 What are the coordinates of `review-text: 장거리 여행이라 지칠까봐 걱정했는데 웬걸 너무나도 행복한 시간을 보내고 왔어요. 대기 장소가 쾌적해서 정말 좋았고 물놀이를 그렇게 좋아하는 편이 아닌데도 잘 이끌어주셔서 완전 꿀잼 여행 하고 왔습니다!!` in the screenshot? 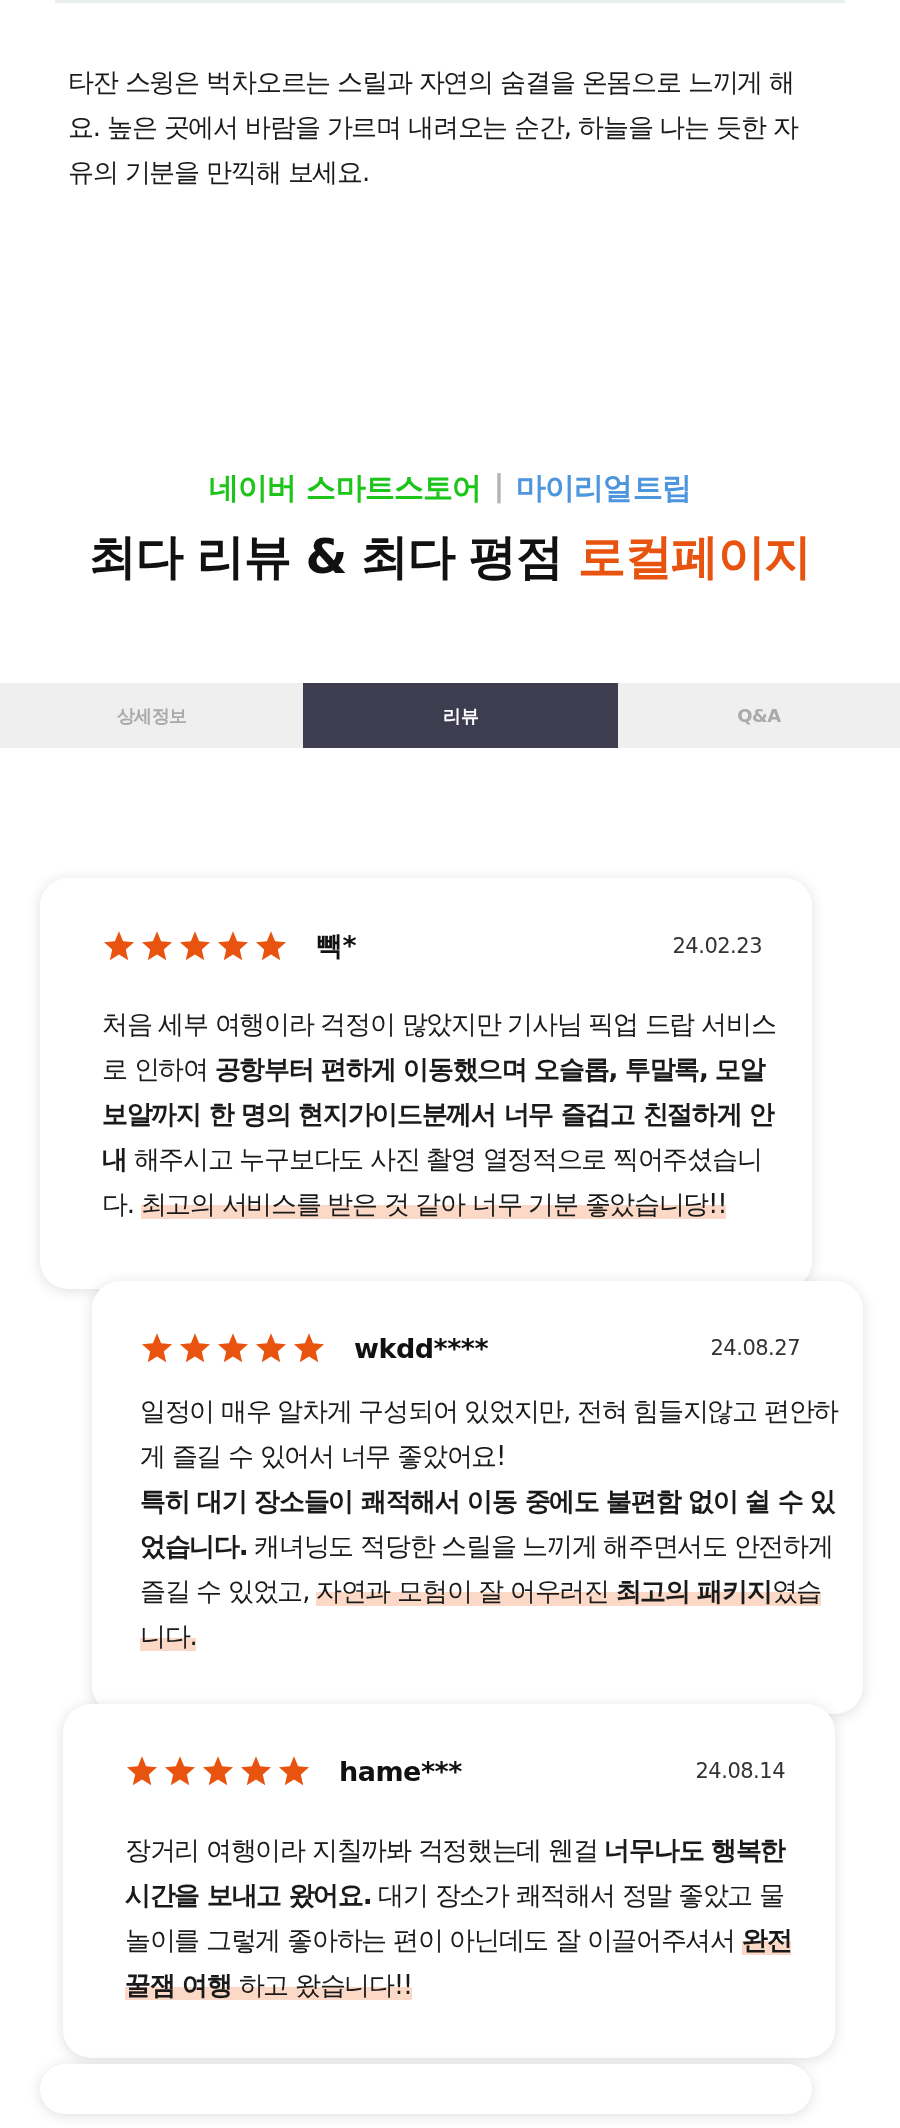 It's located at (459, 1918).